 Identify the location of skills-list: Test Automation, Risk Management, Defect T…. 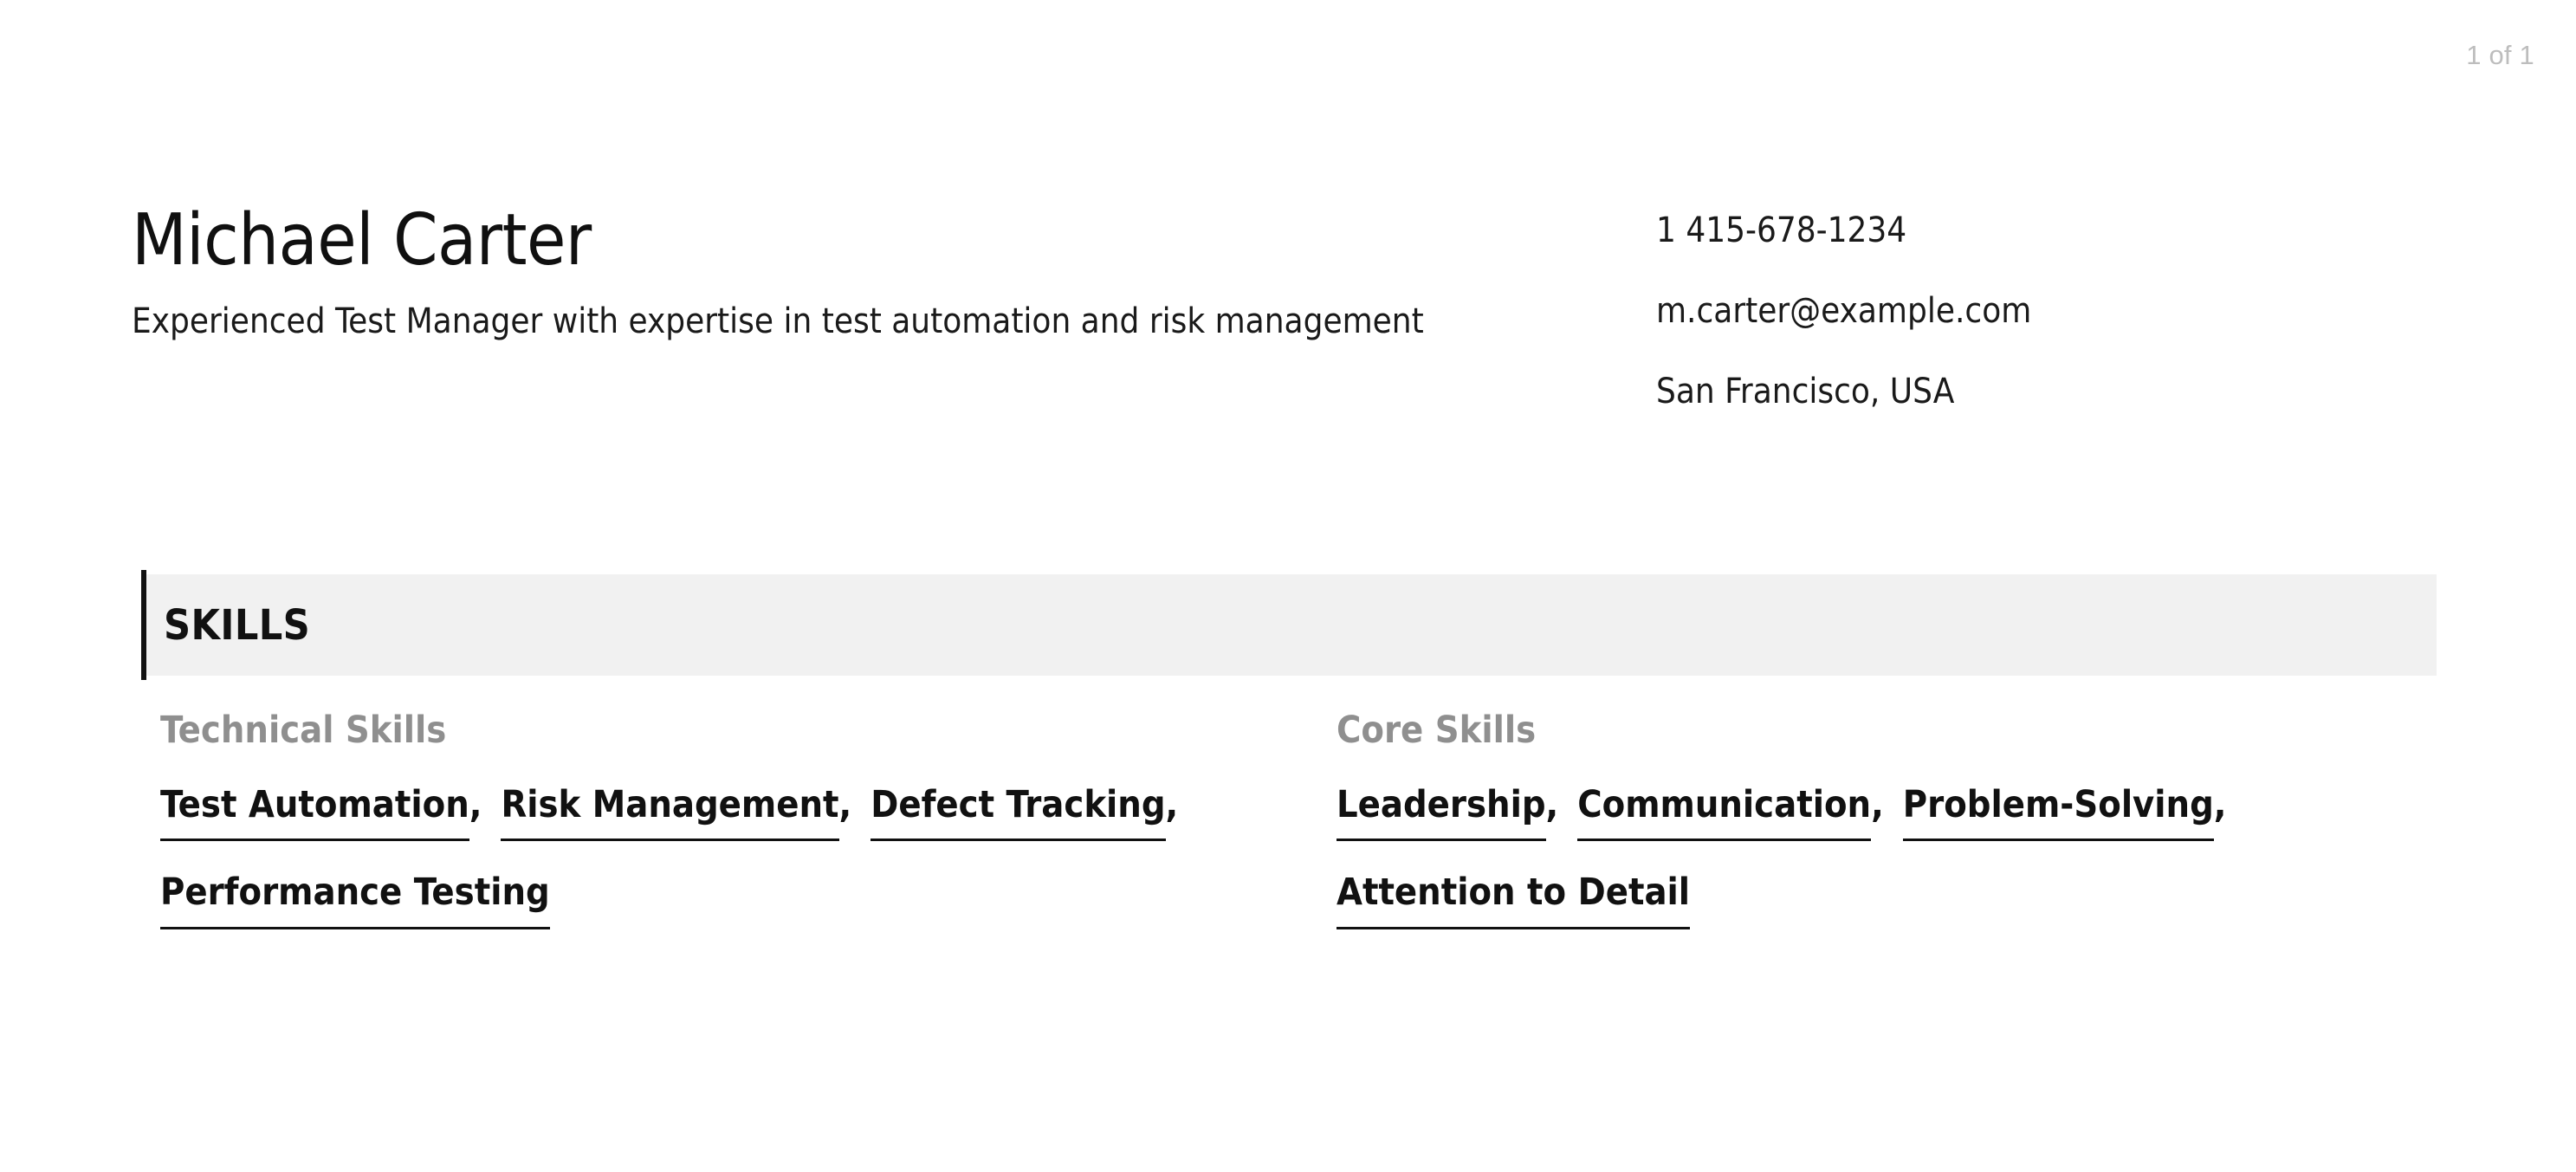
(701, 873).